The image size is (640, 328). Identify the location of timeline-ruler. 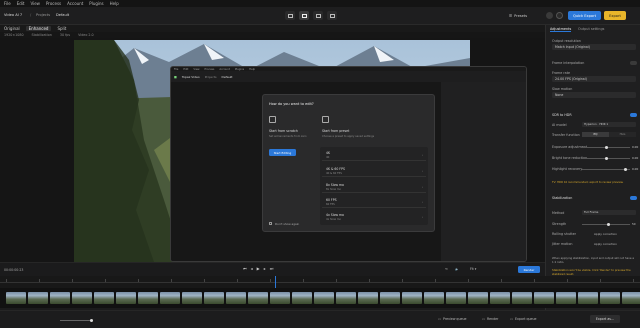
(320, 292).